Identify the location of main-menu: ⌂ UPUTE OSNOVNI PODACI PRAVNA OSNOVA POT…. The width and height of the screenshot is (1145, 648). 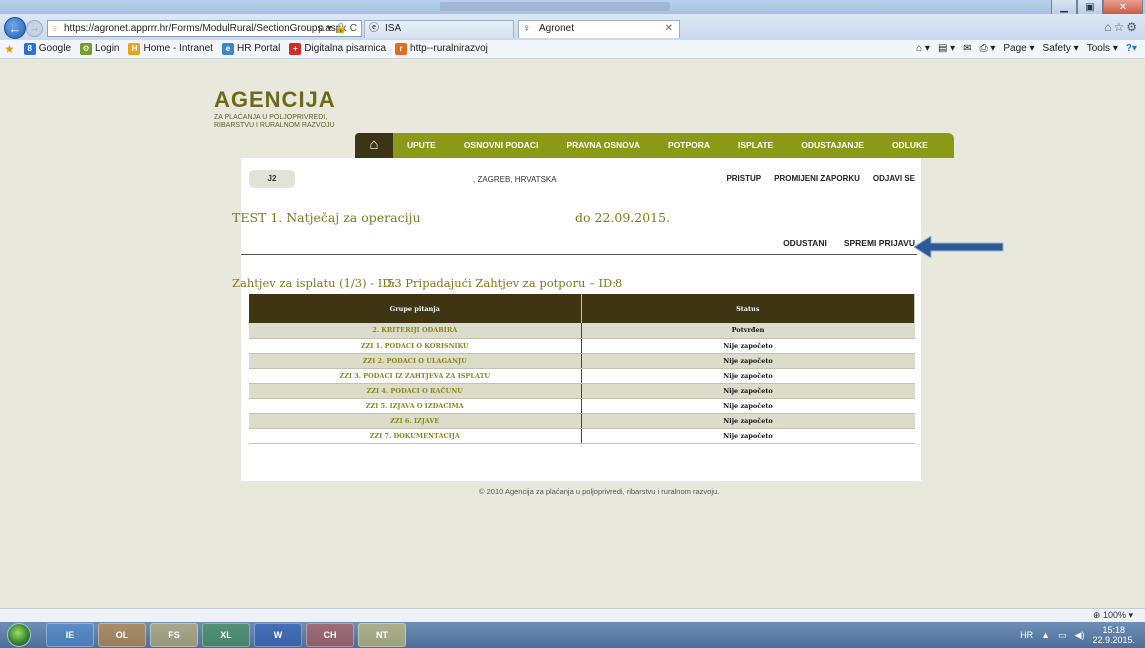
(654, 145).